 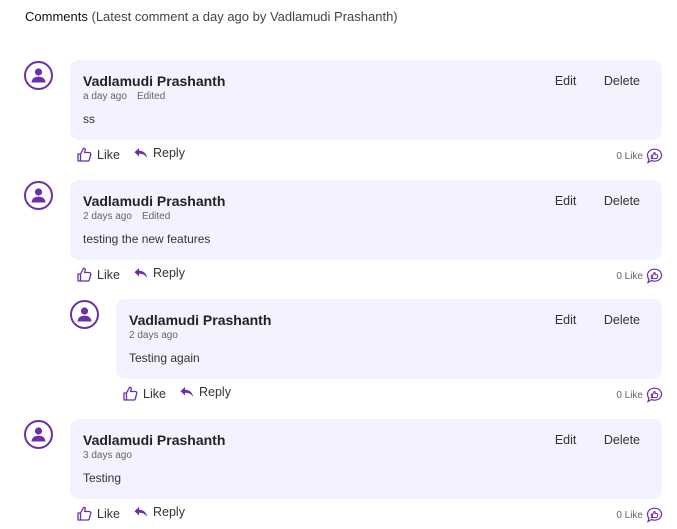 I want to click on comment-meta: 2 days ago, so click(x=153, y=335).